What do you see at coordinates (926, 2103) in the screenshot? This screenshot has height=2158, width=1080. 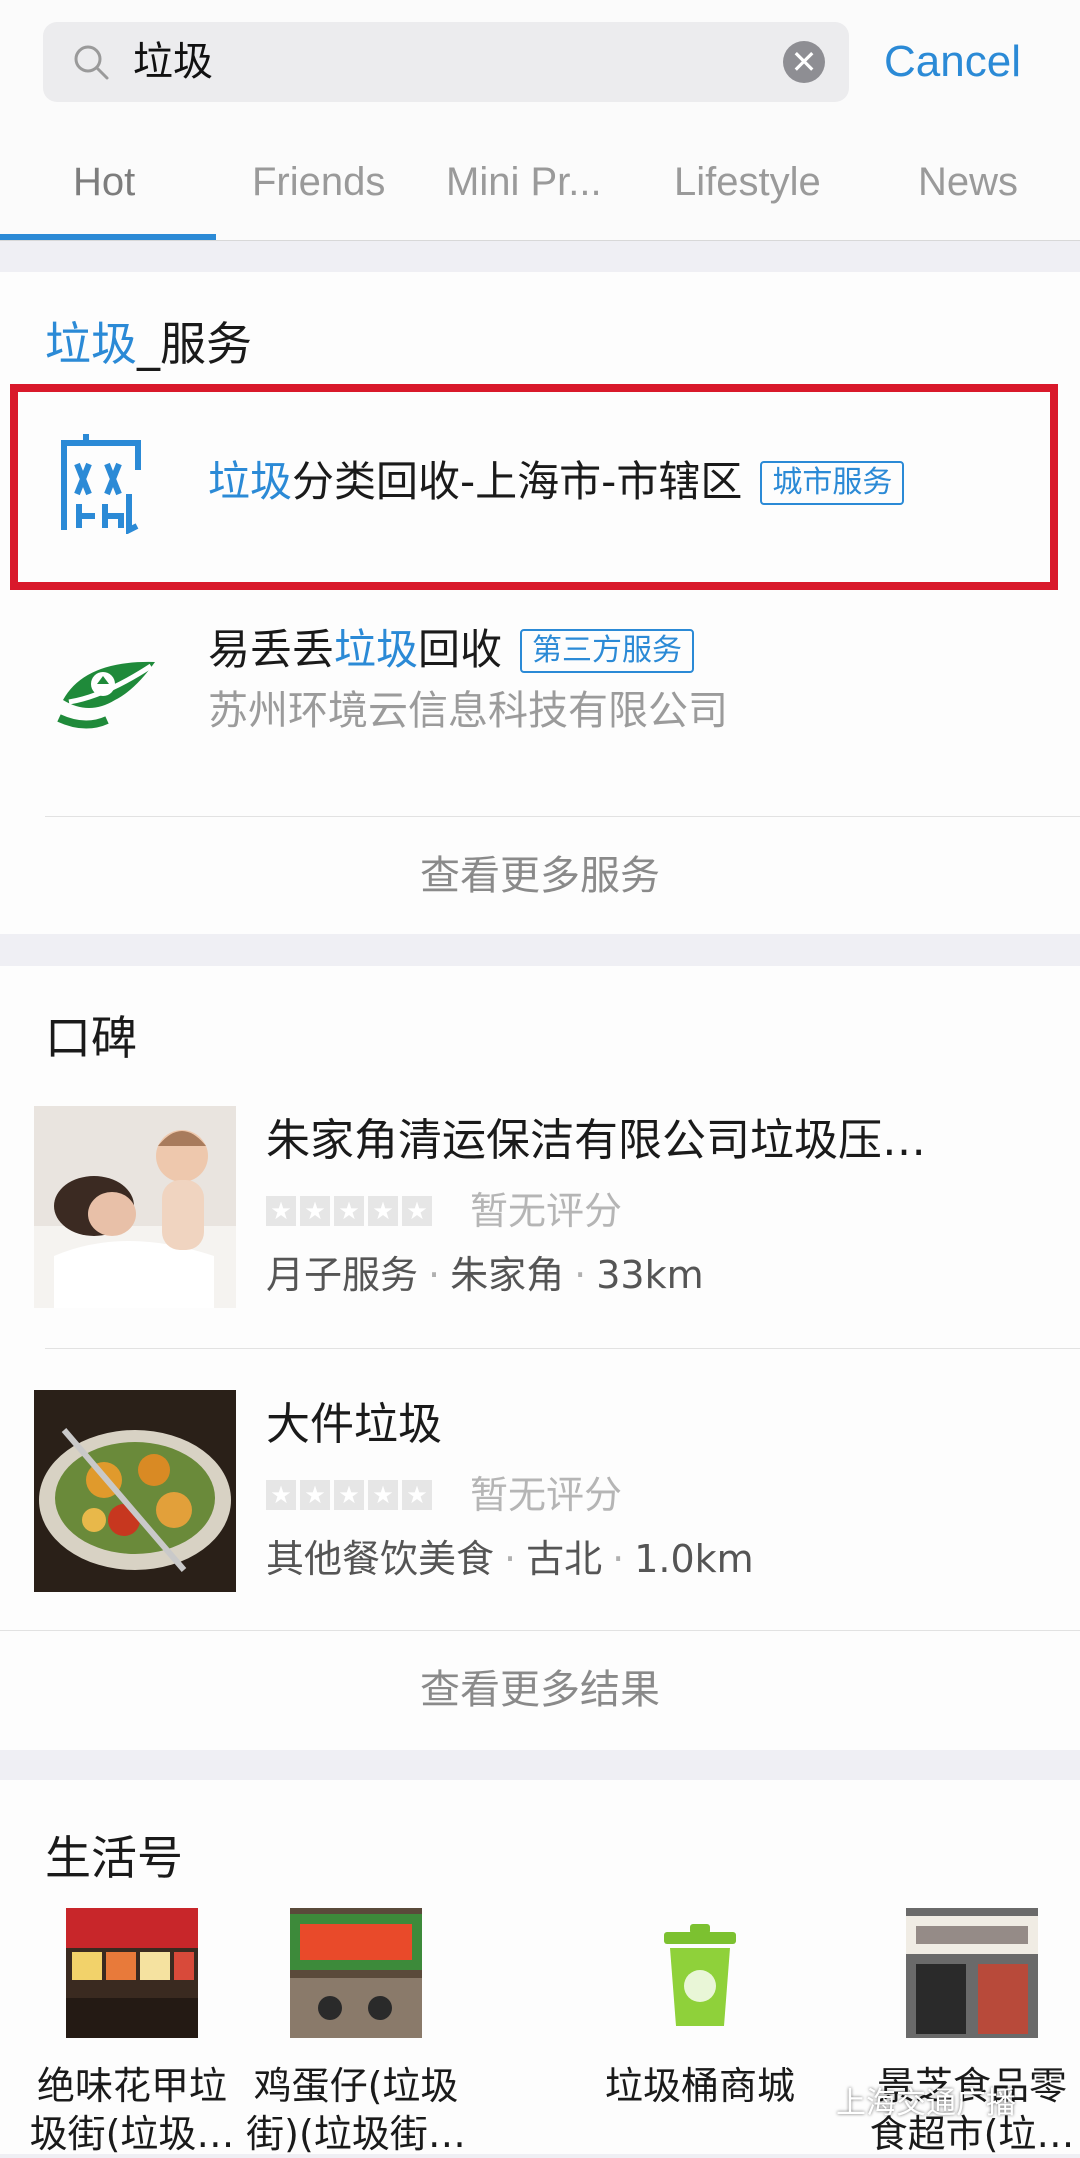 I see `watermark: 上海交通广播` at bounding box center [926, 2103].